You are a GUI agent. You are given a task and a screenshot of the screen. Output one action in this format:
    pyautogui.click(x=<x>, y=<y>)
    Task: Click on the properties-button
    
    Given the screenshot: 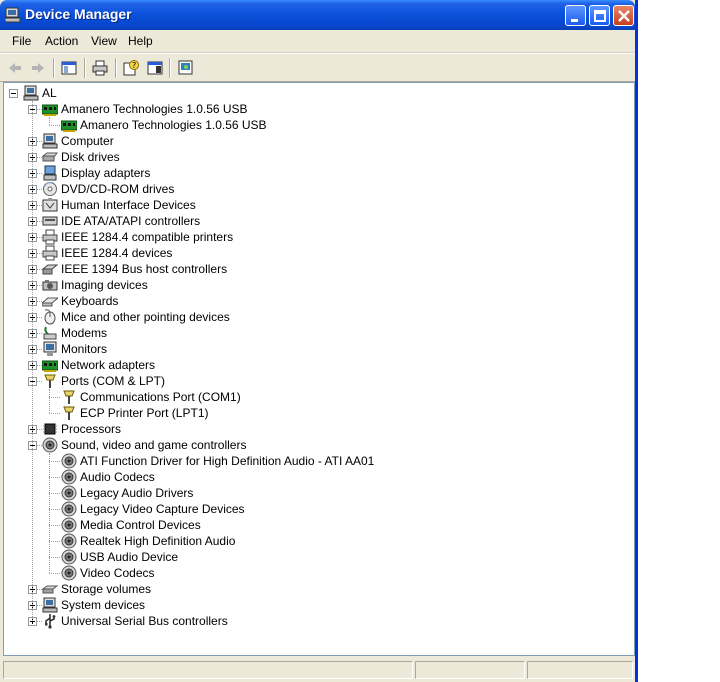 What is the action you would take?
    pyautogui.click(x=155, y=68)
    